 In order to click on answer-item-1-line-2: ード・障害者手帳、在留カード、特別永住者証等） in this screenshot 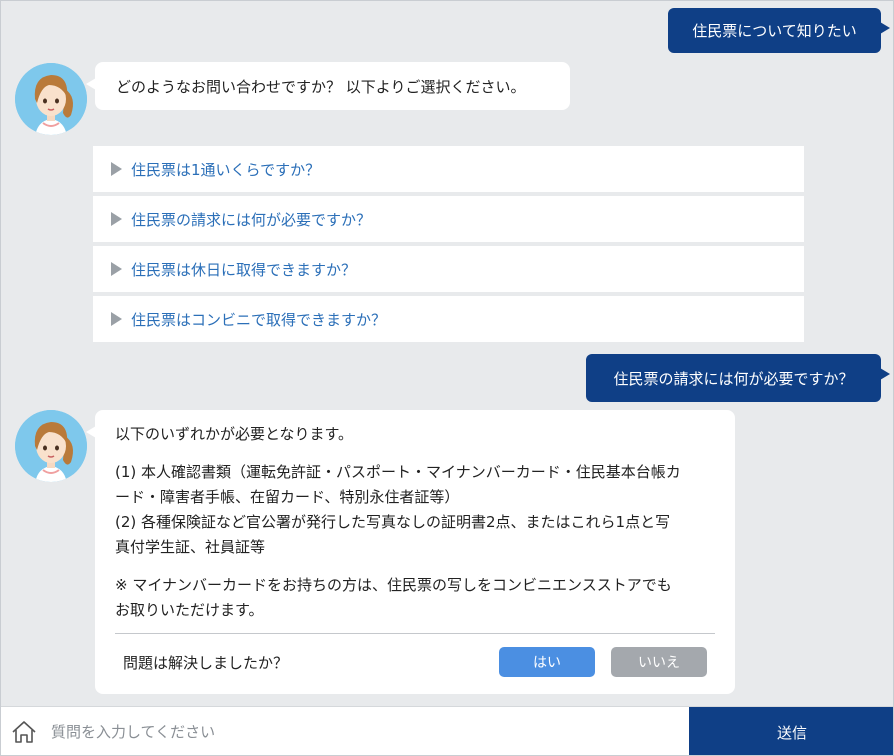, I will do `click(287, 497)`.